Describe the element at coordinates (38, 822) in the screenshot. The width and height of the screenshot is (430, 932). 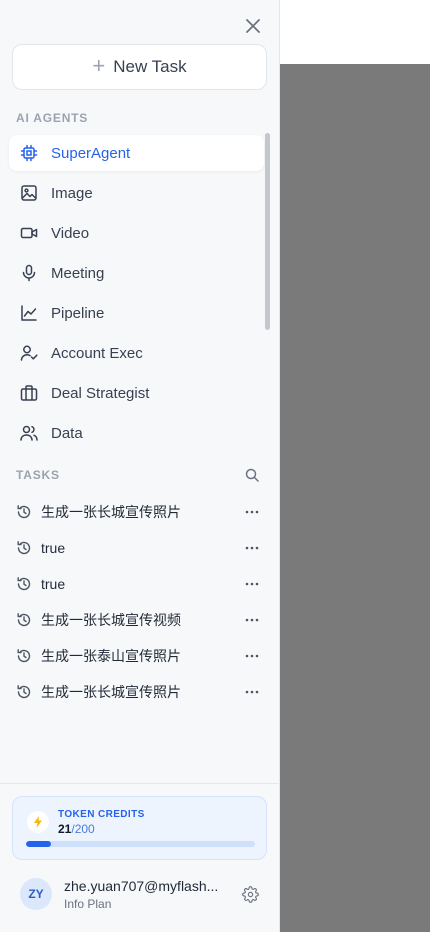
I see `lightning-icon` at that location.